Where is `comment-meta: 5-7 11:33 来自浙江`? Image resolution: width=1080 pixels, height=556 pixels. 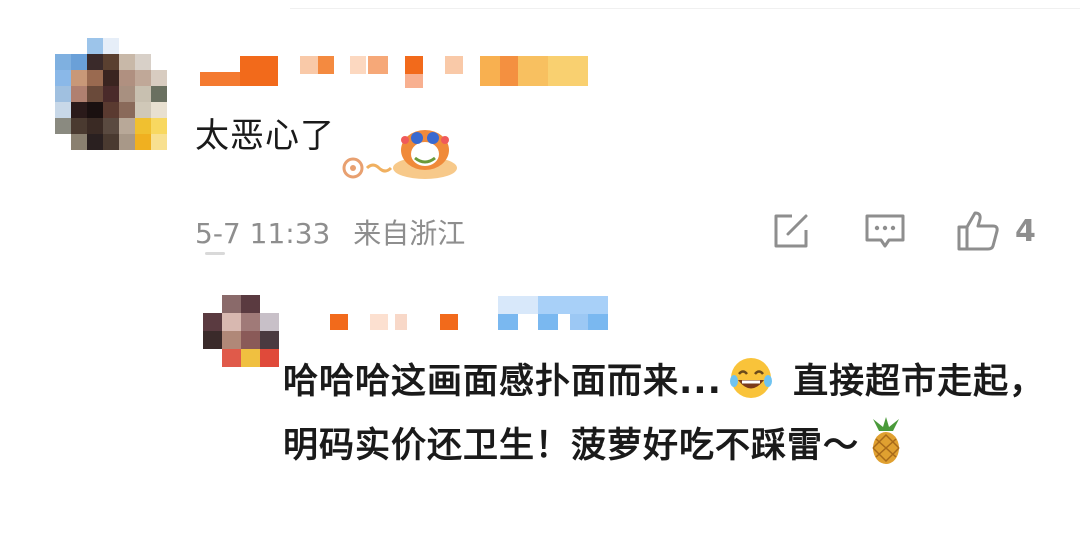
comment-meta: 5-7 11:33 来自浙江 is located at coordinates (330, 232).